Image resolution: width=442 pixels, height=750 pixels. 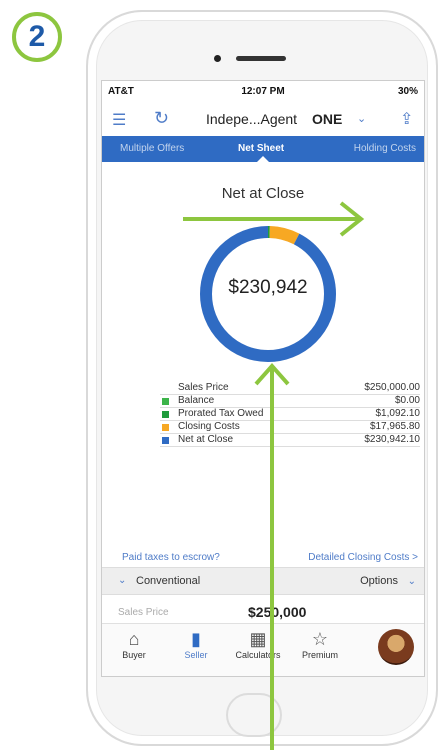 I want to click on legend-value: $17,965.80, so click(x=394, y=426).